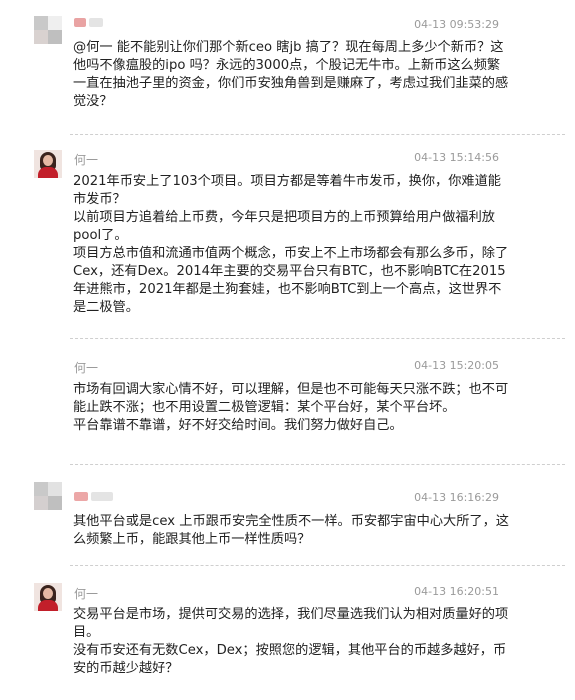 Image resolution: width=575 pixels, height=700 pixels. I want to click on commenter-name: 雷某, so click(90, 22).